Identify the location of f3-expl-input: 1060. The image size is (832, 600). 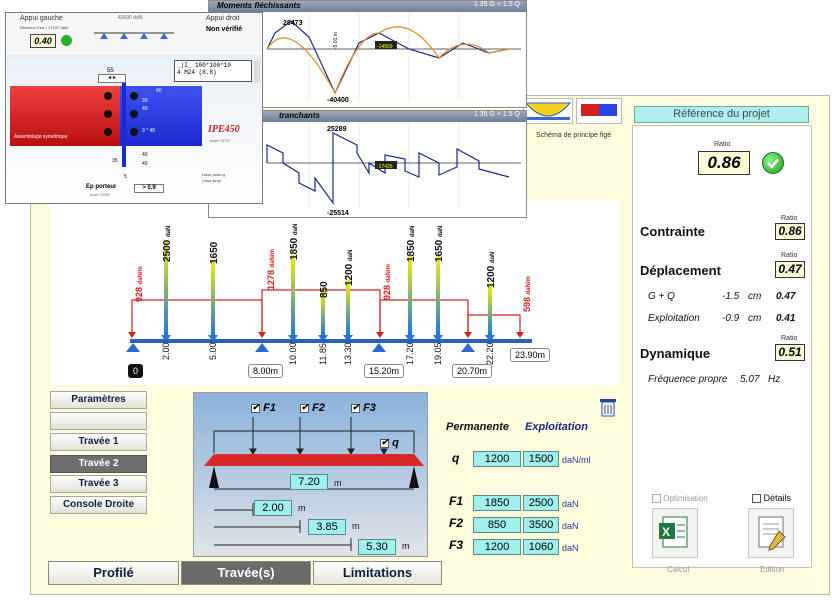
(541, 547).